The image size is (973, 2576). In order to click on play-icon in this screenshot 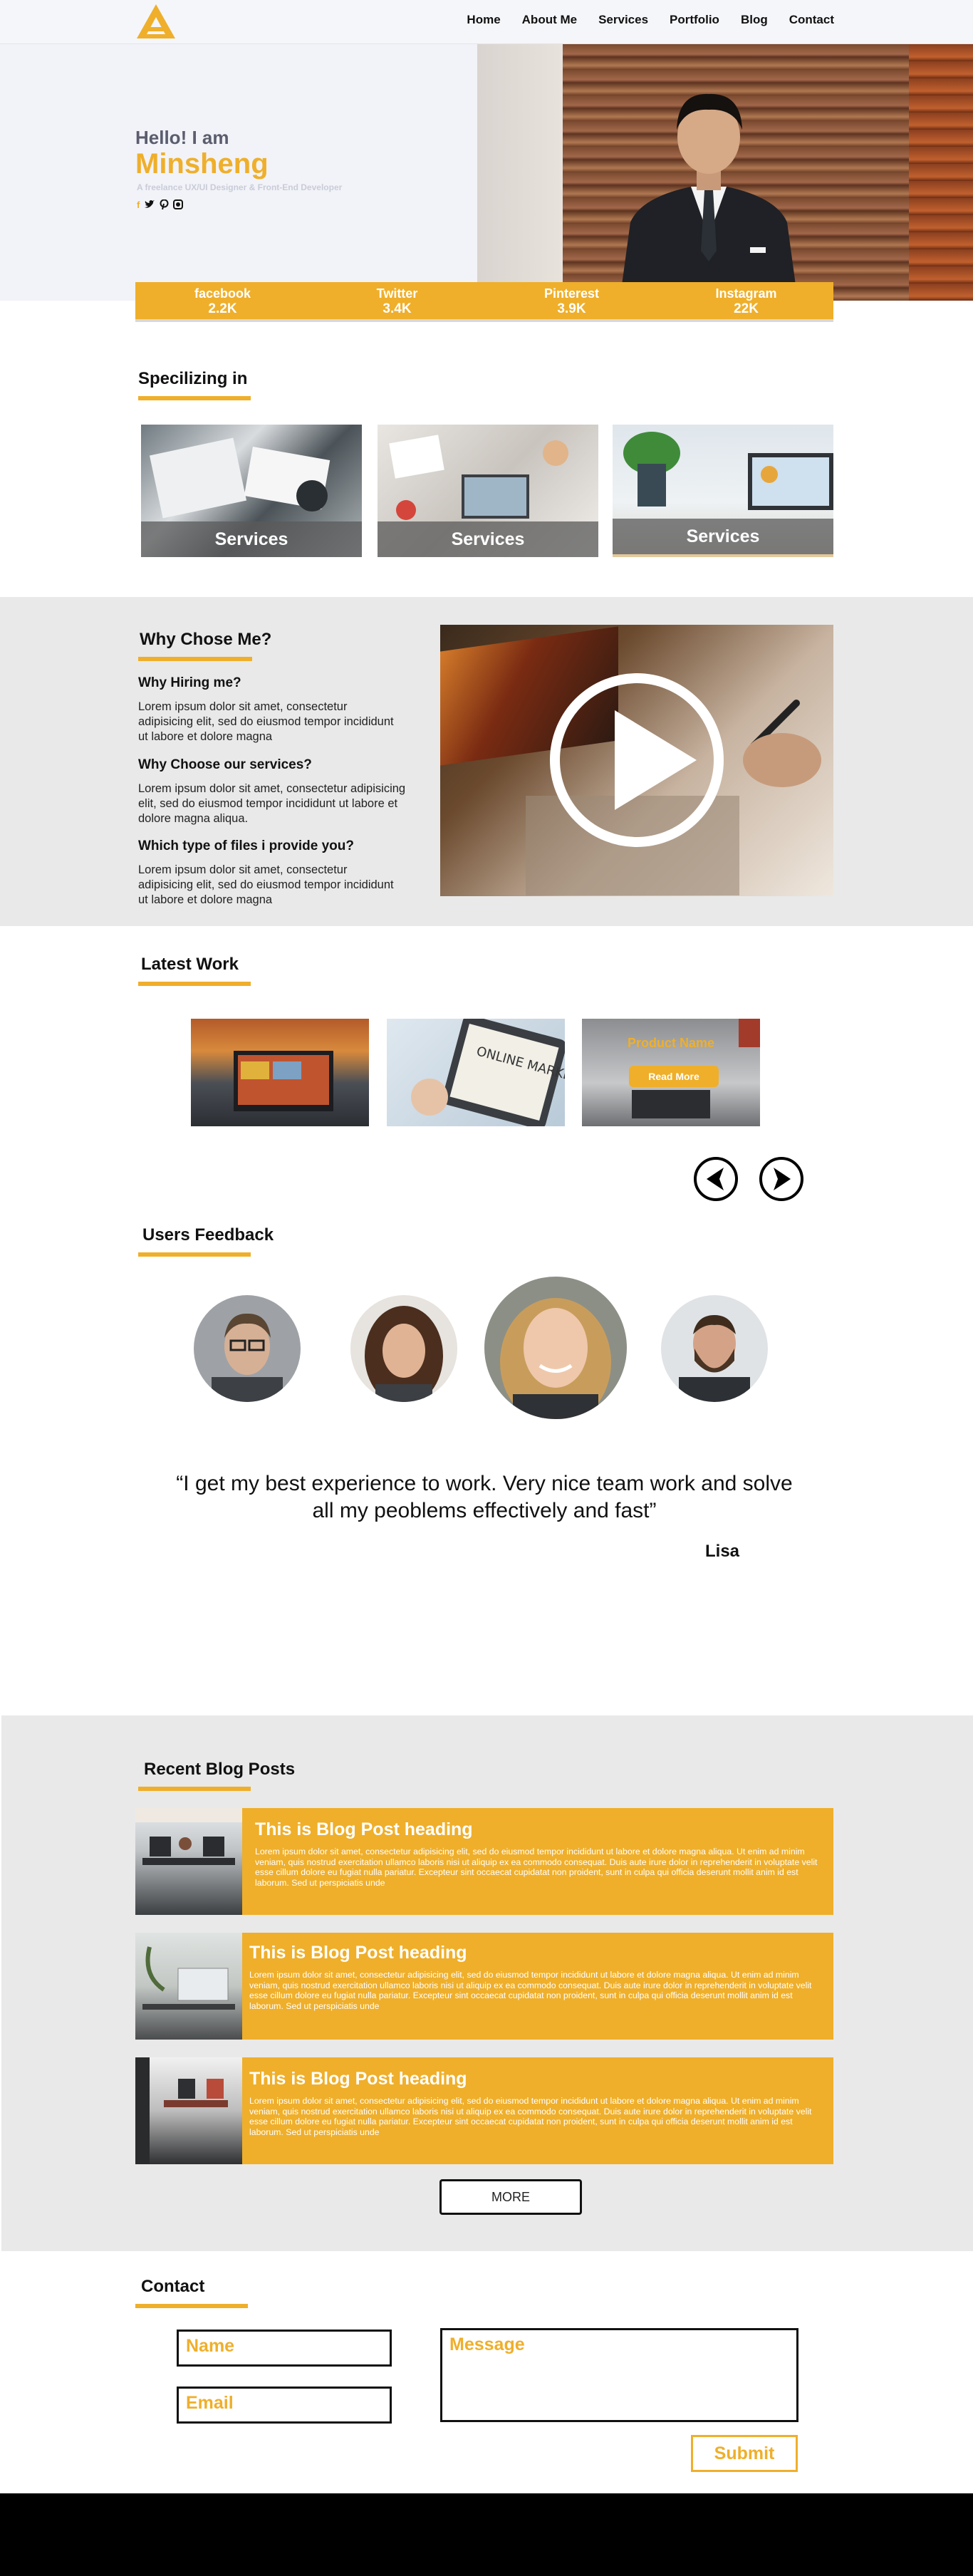, I will do `click(636, 760)`.